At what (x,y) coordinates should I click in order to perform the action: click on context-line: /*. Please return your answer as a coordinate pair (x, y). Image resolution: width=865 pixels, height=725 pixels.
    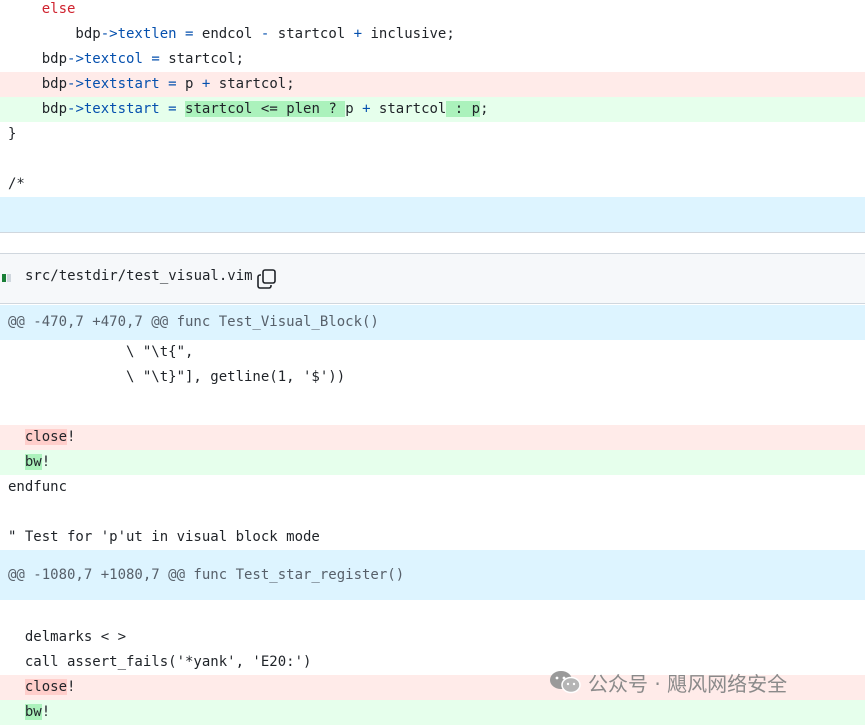
    Looking at the image, I should click on (432, 184).